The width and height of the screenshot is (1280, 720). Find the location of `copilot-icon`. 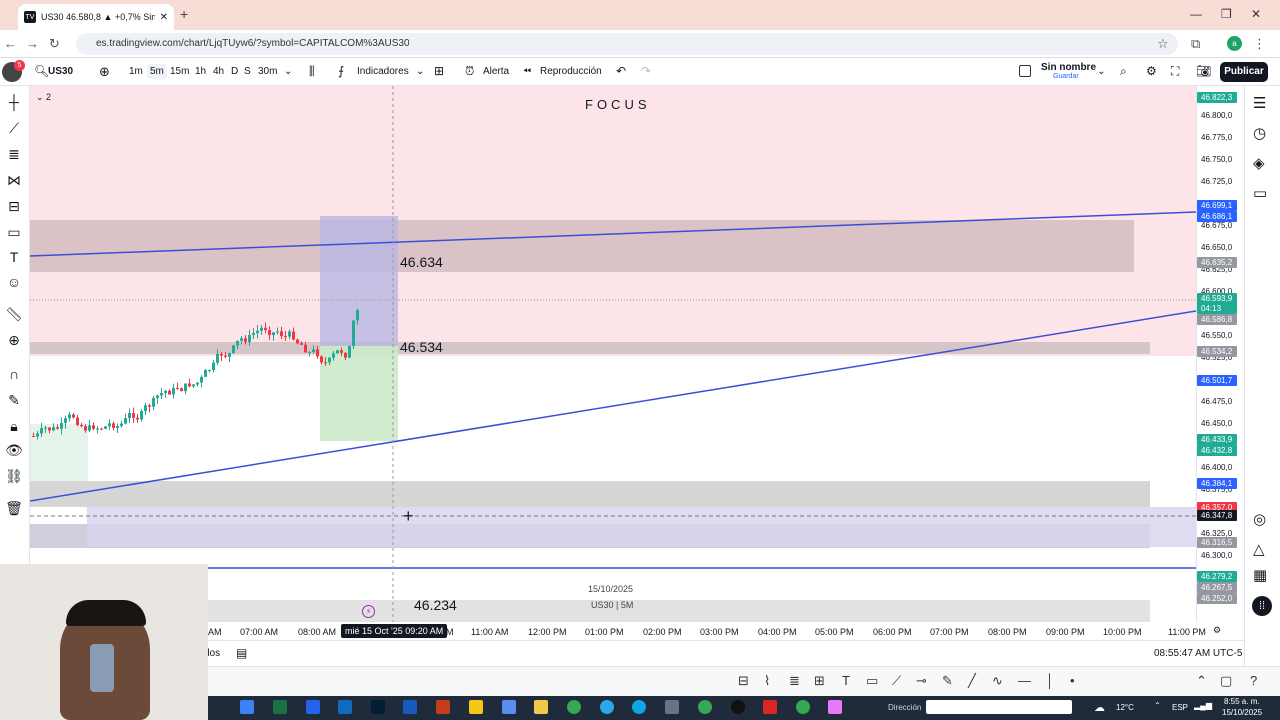

copilot-icon is located at coordinates (247, 707).